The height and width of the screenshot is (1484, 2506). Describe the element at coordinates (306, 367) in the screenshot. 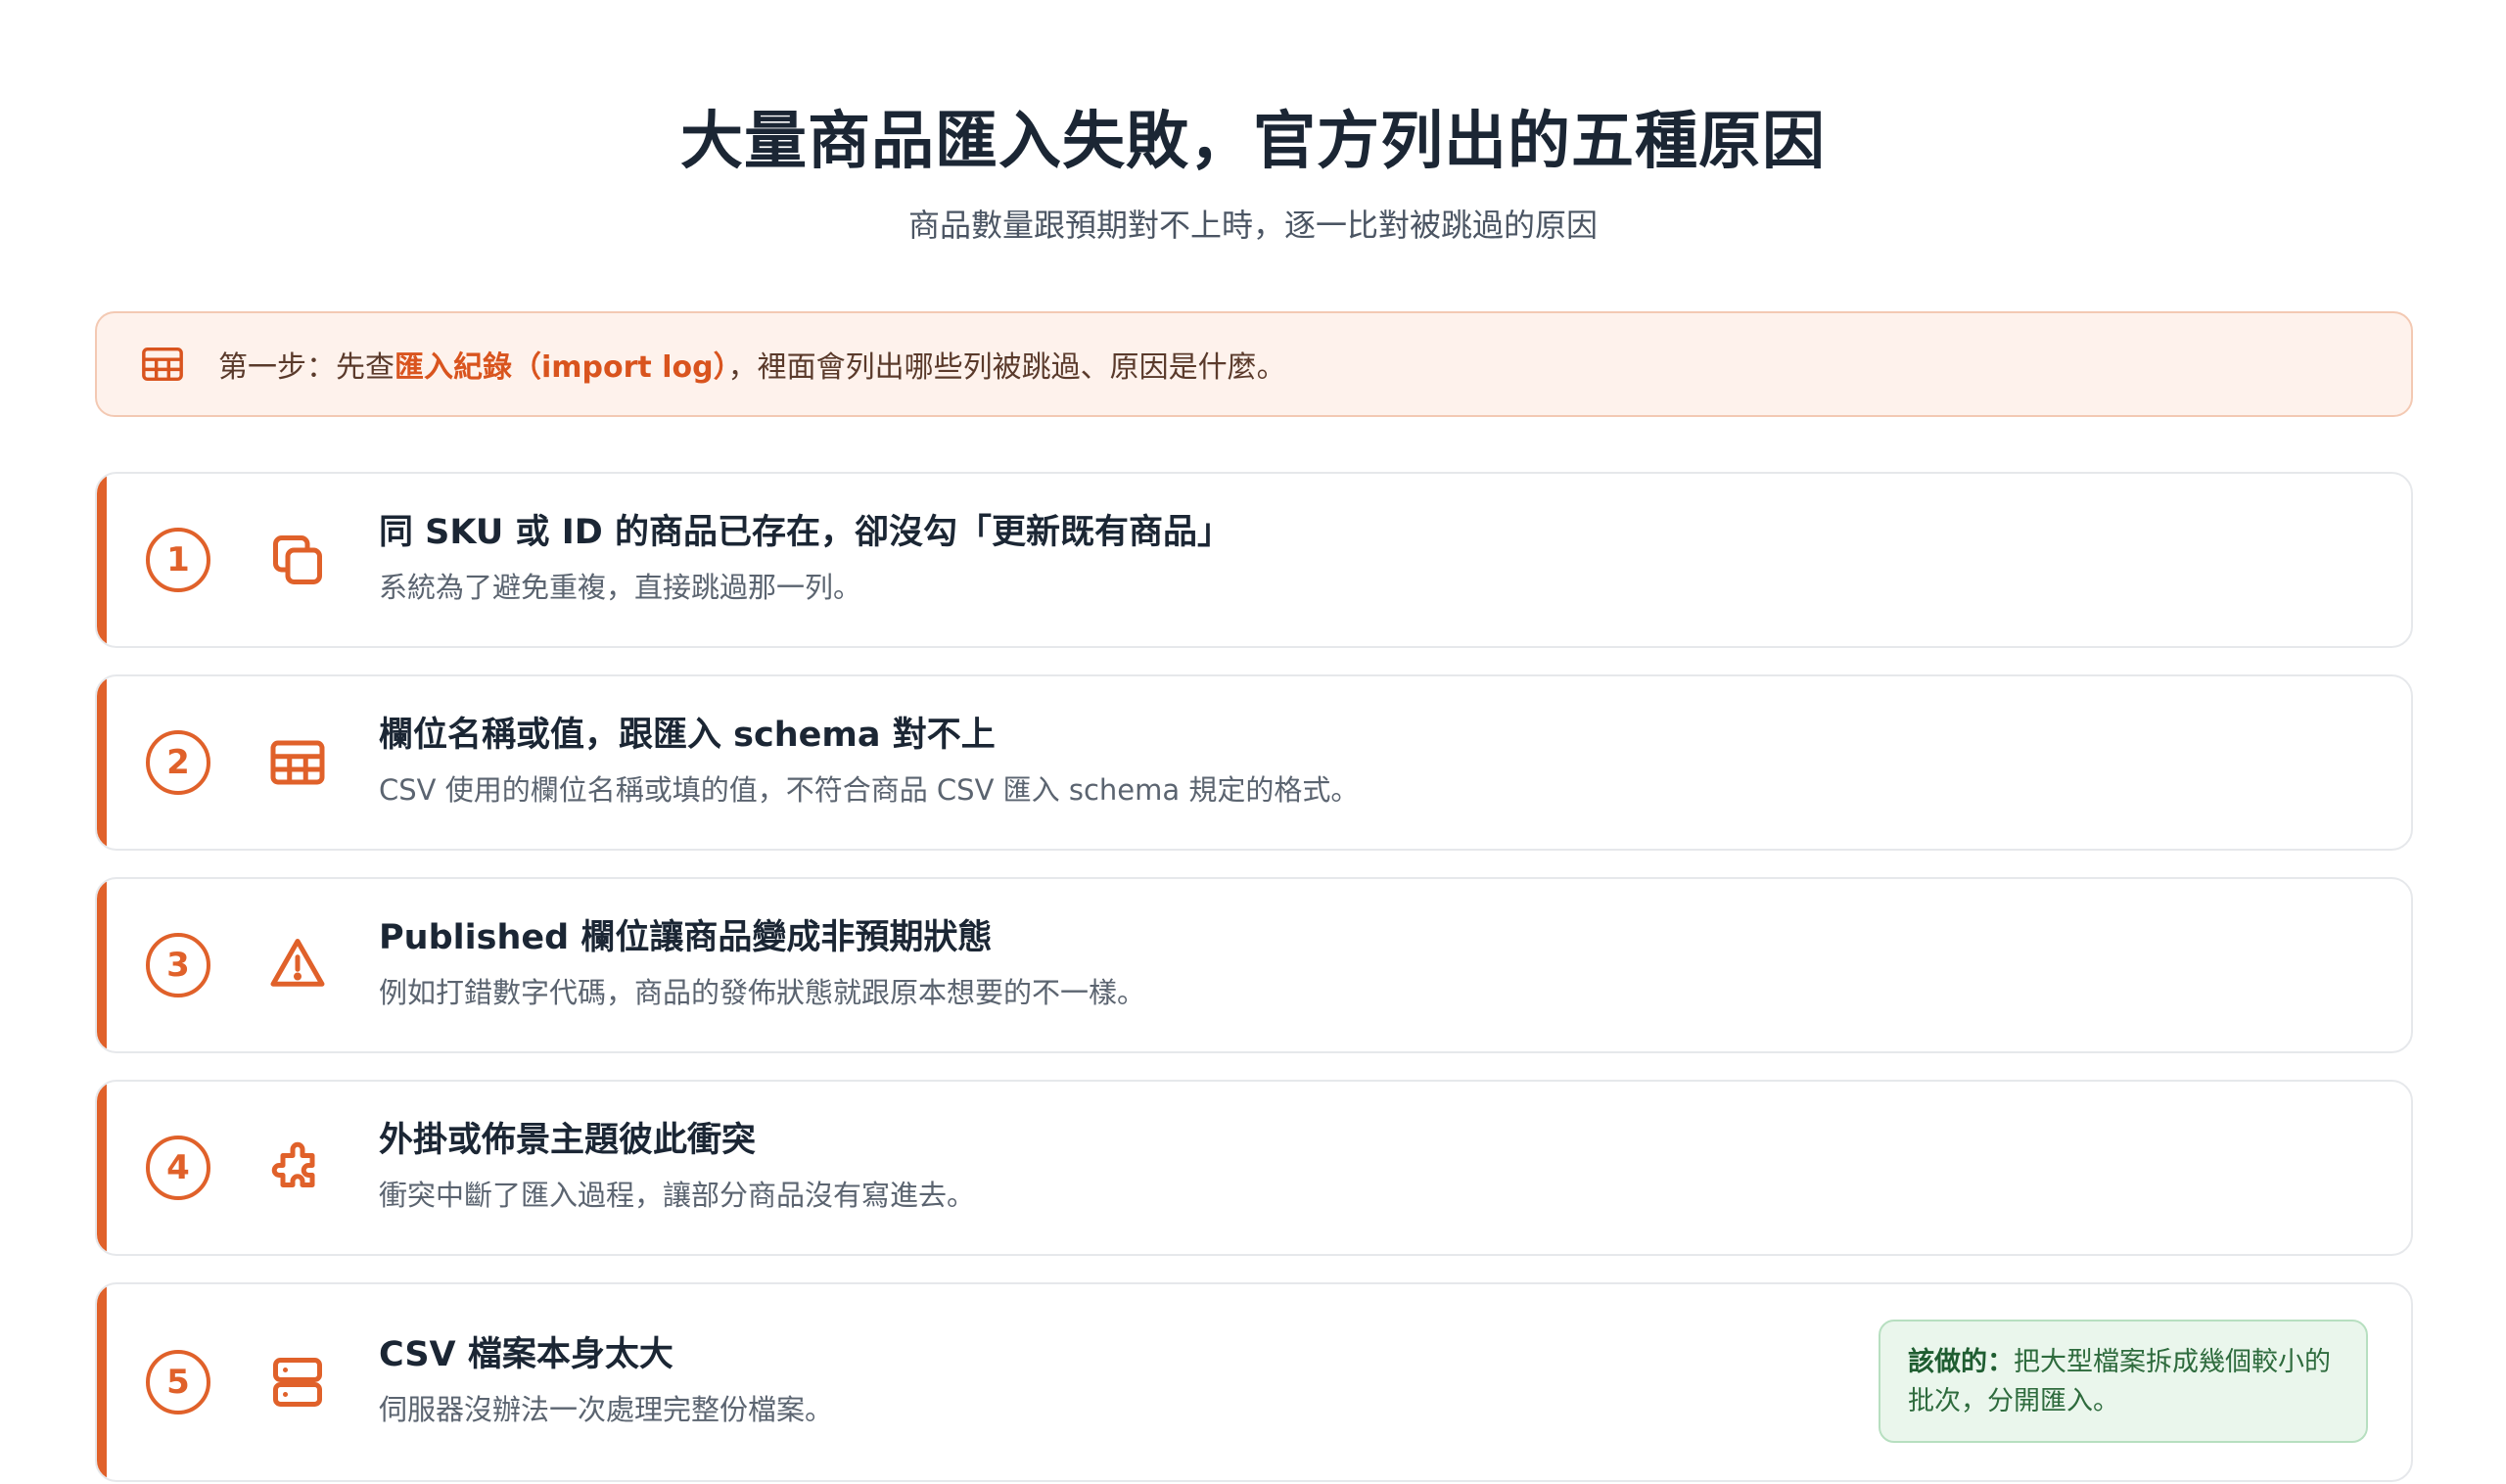

I see `notice-prefix: 第一步：先查` at that location.